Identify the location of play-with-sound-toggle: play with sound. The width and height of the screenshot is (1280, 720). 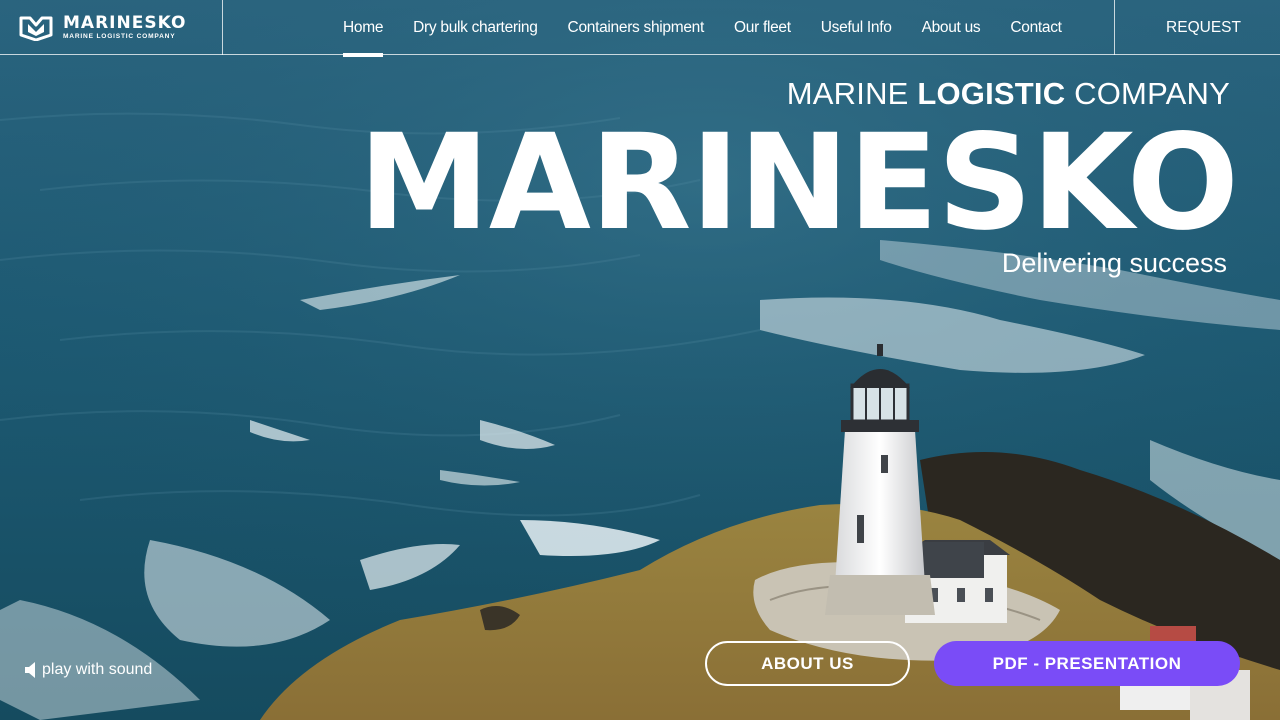
(88, 670).